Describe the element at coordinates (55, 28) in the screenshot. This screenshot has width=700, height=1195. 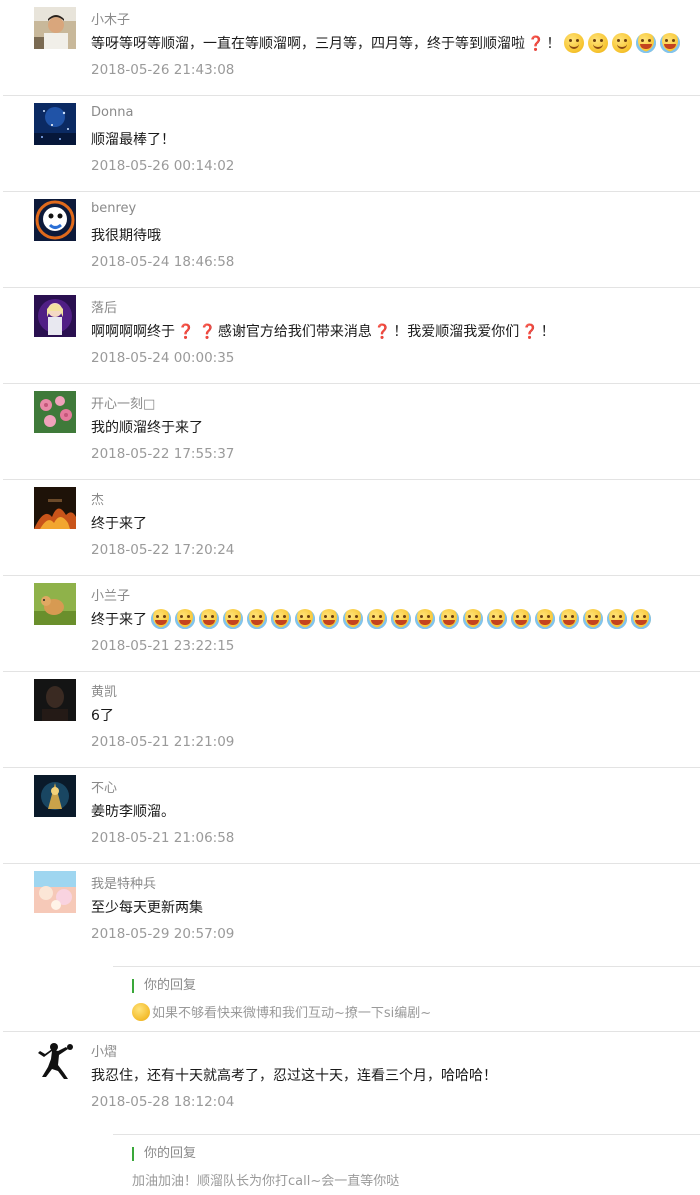
I see `man-photo-icon` at that location.